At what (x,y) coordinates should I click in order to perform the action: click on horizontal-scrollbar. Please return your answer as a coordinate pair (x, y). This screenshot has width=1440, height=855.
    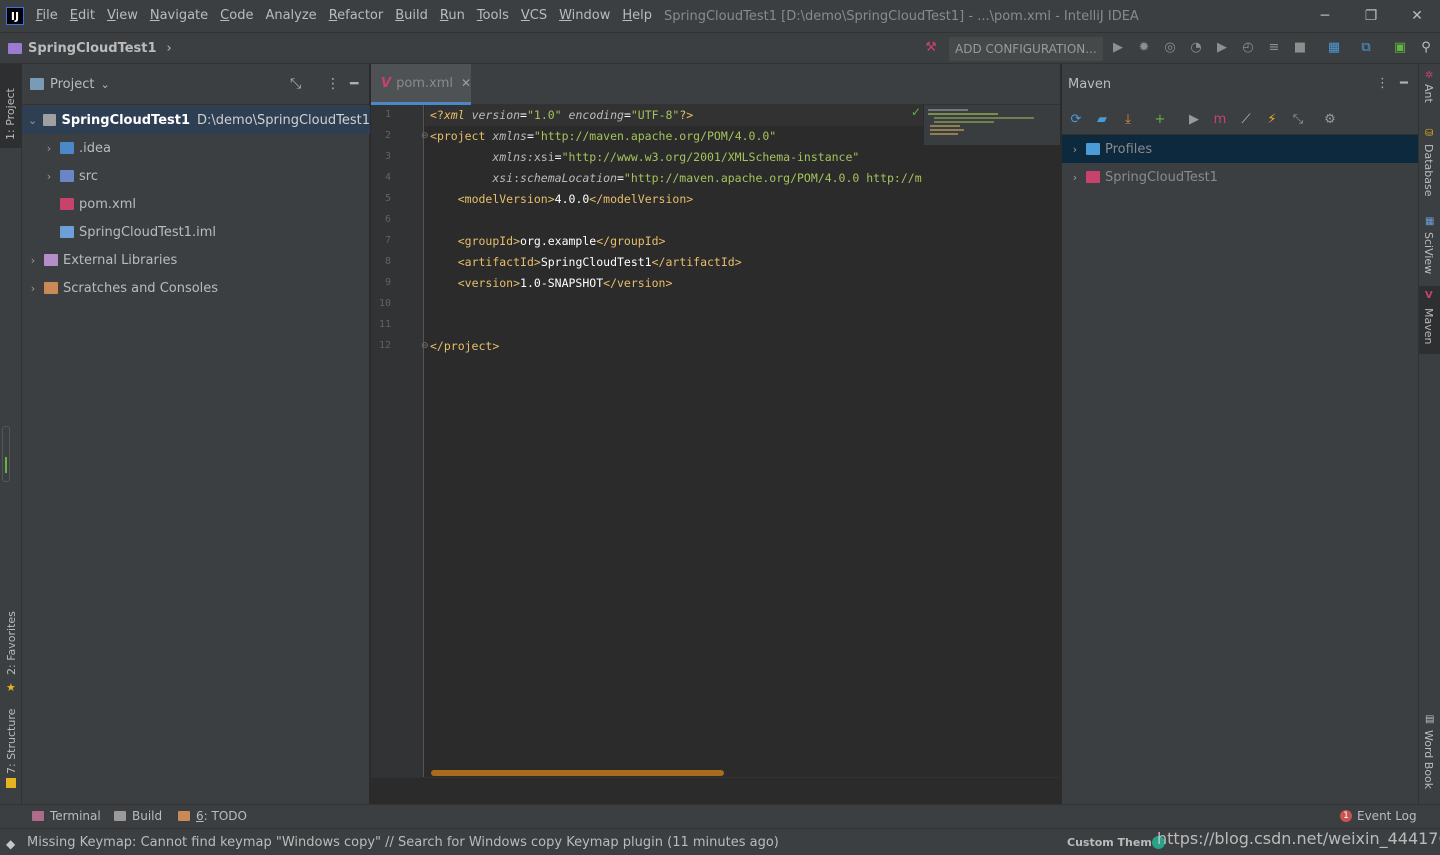
    Looking at the image, I should click on (715, 785).